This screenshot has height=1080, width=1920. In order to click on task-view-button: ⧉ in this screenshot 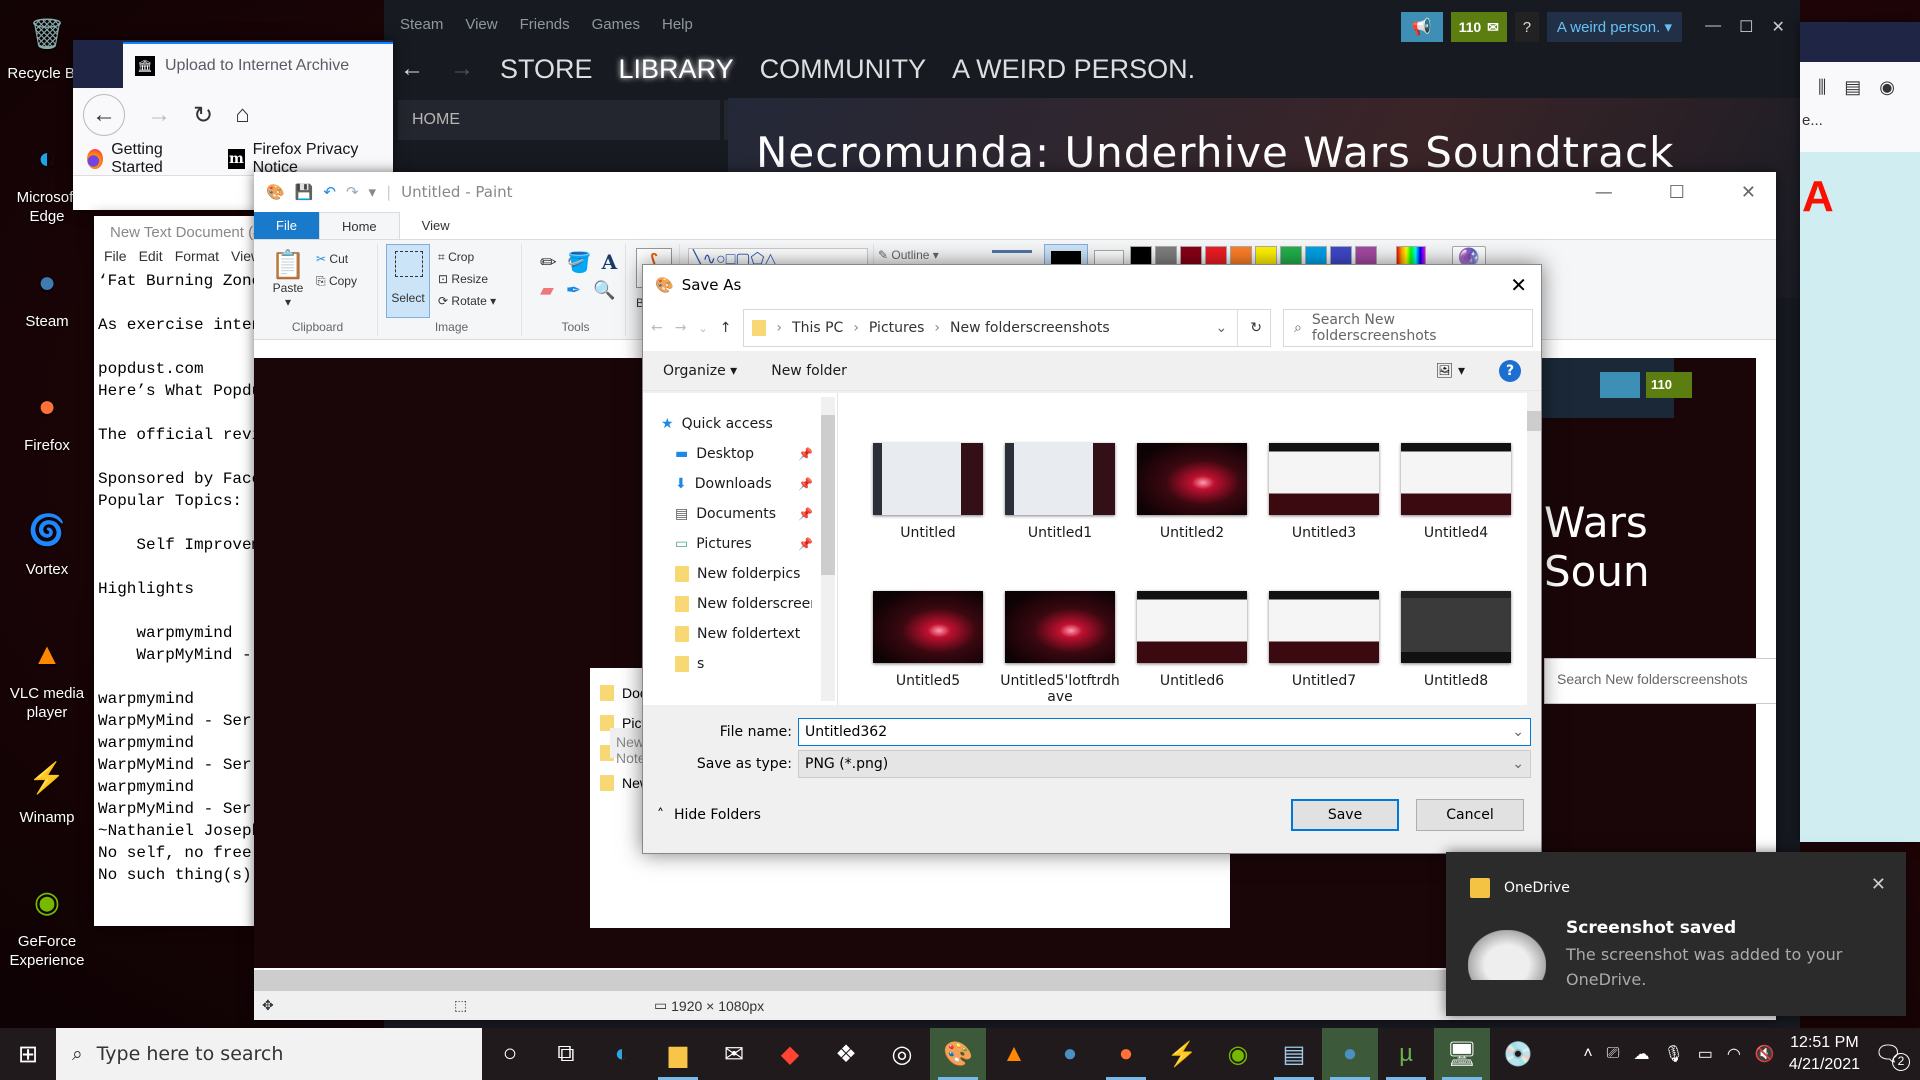, I will do `click(566, 1054)`.